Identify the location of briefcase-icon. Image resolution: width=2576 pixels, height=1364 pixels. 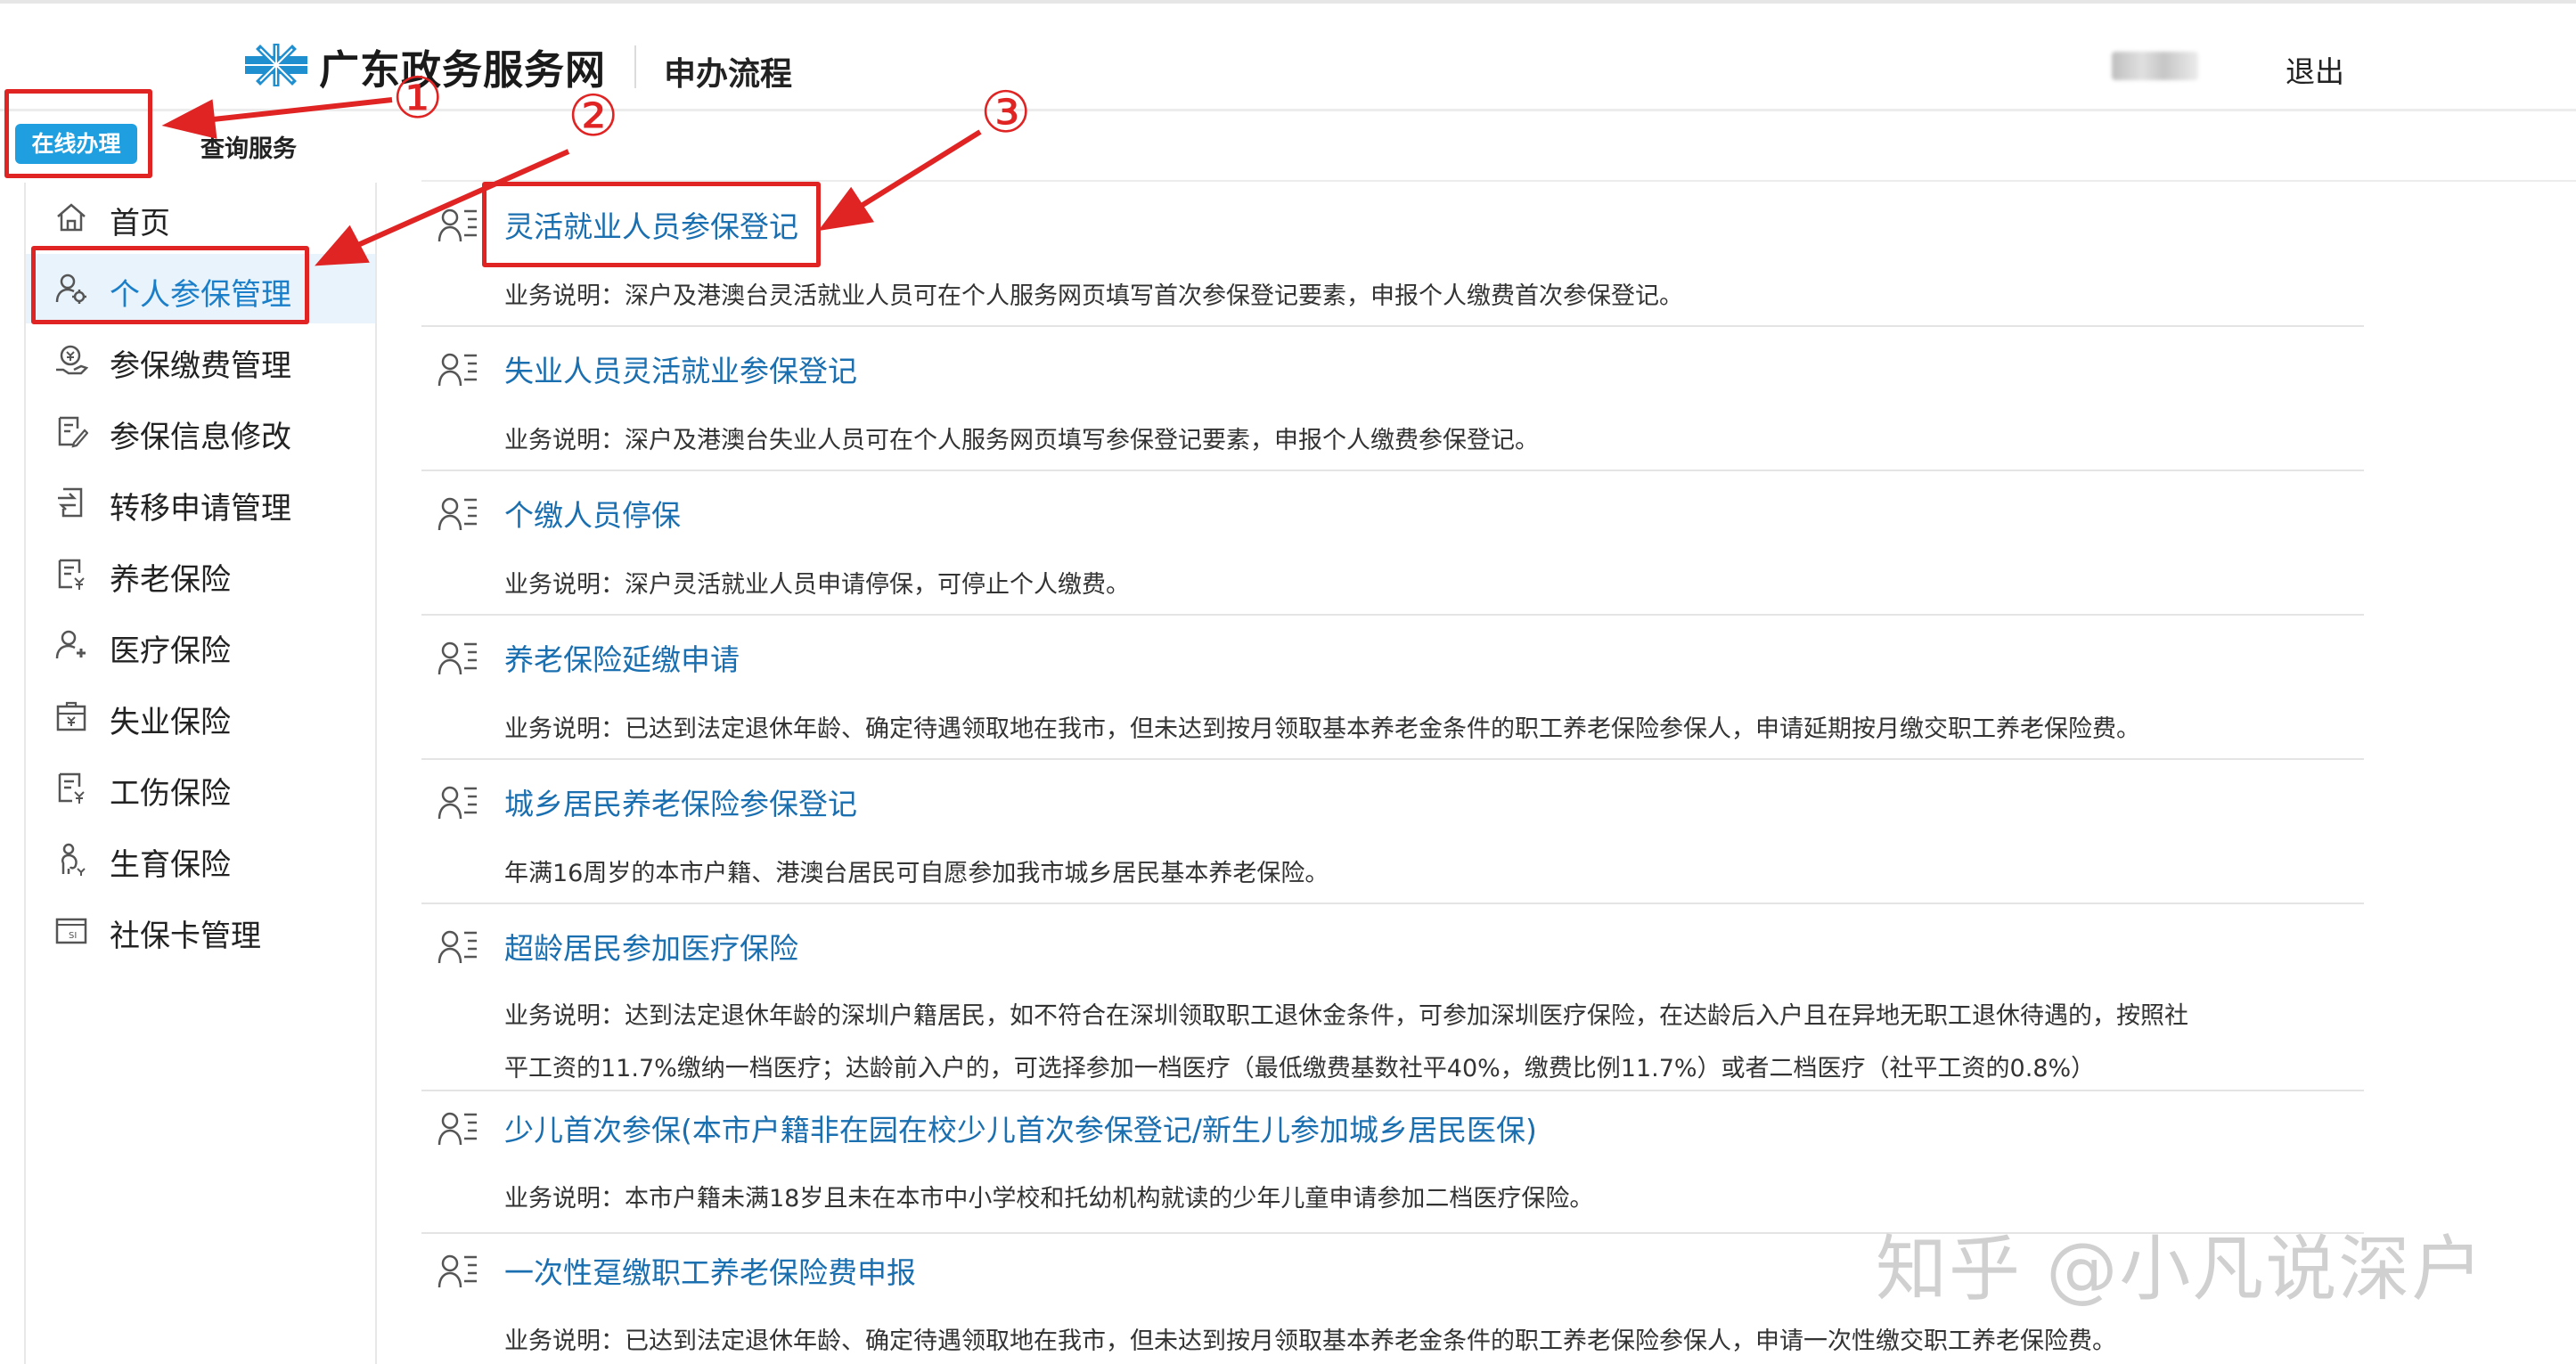
(71, 716).